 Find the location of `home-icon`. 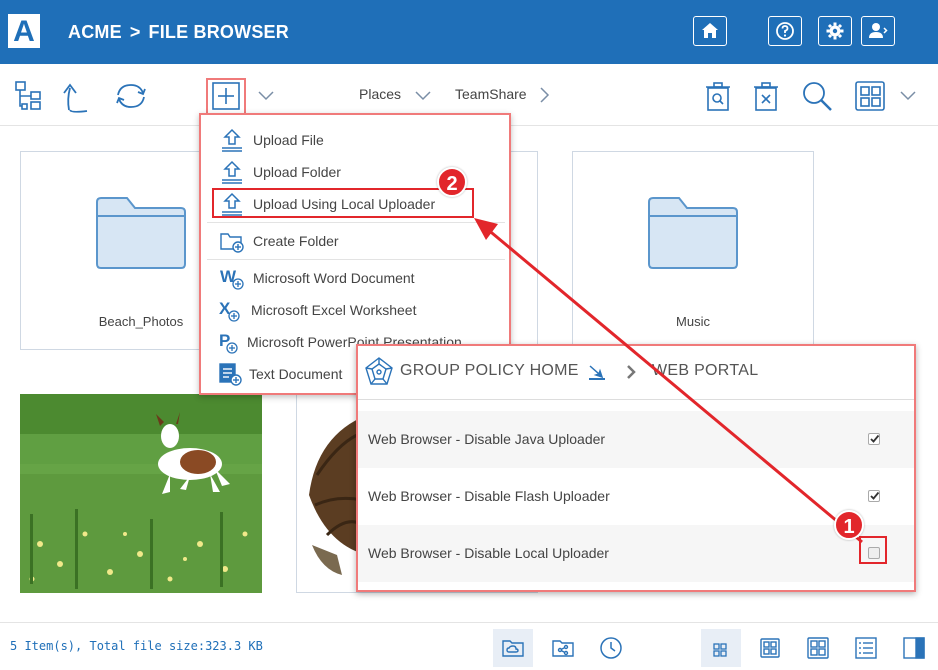

home-icon is located at coordinates (710, 30).